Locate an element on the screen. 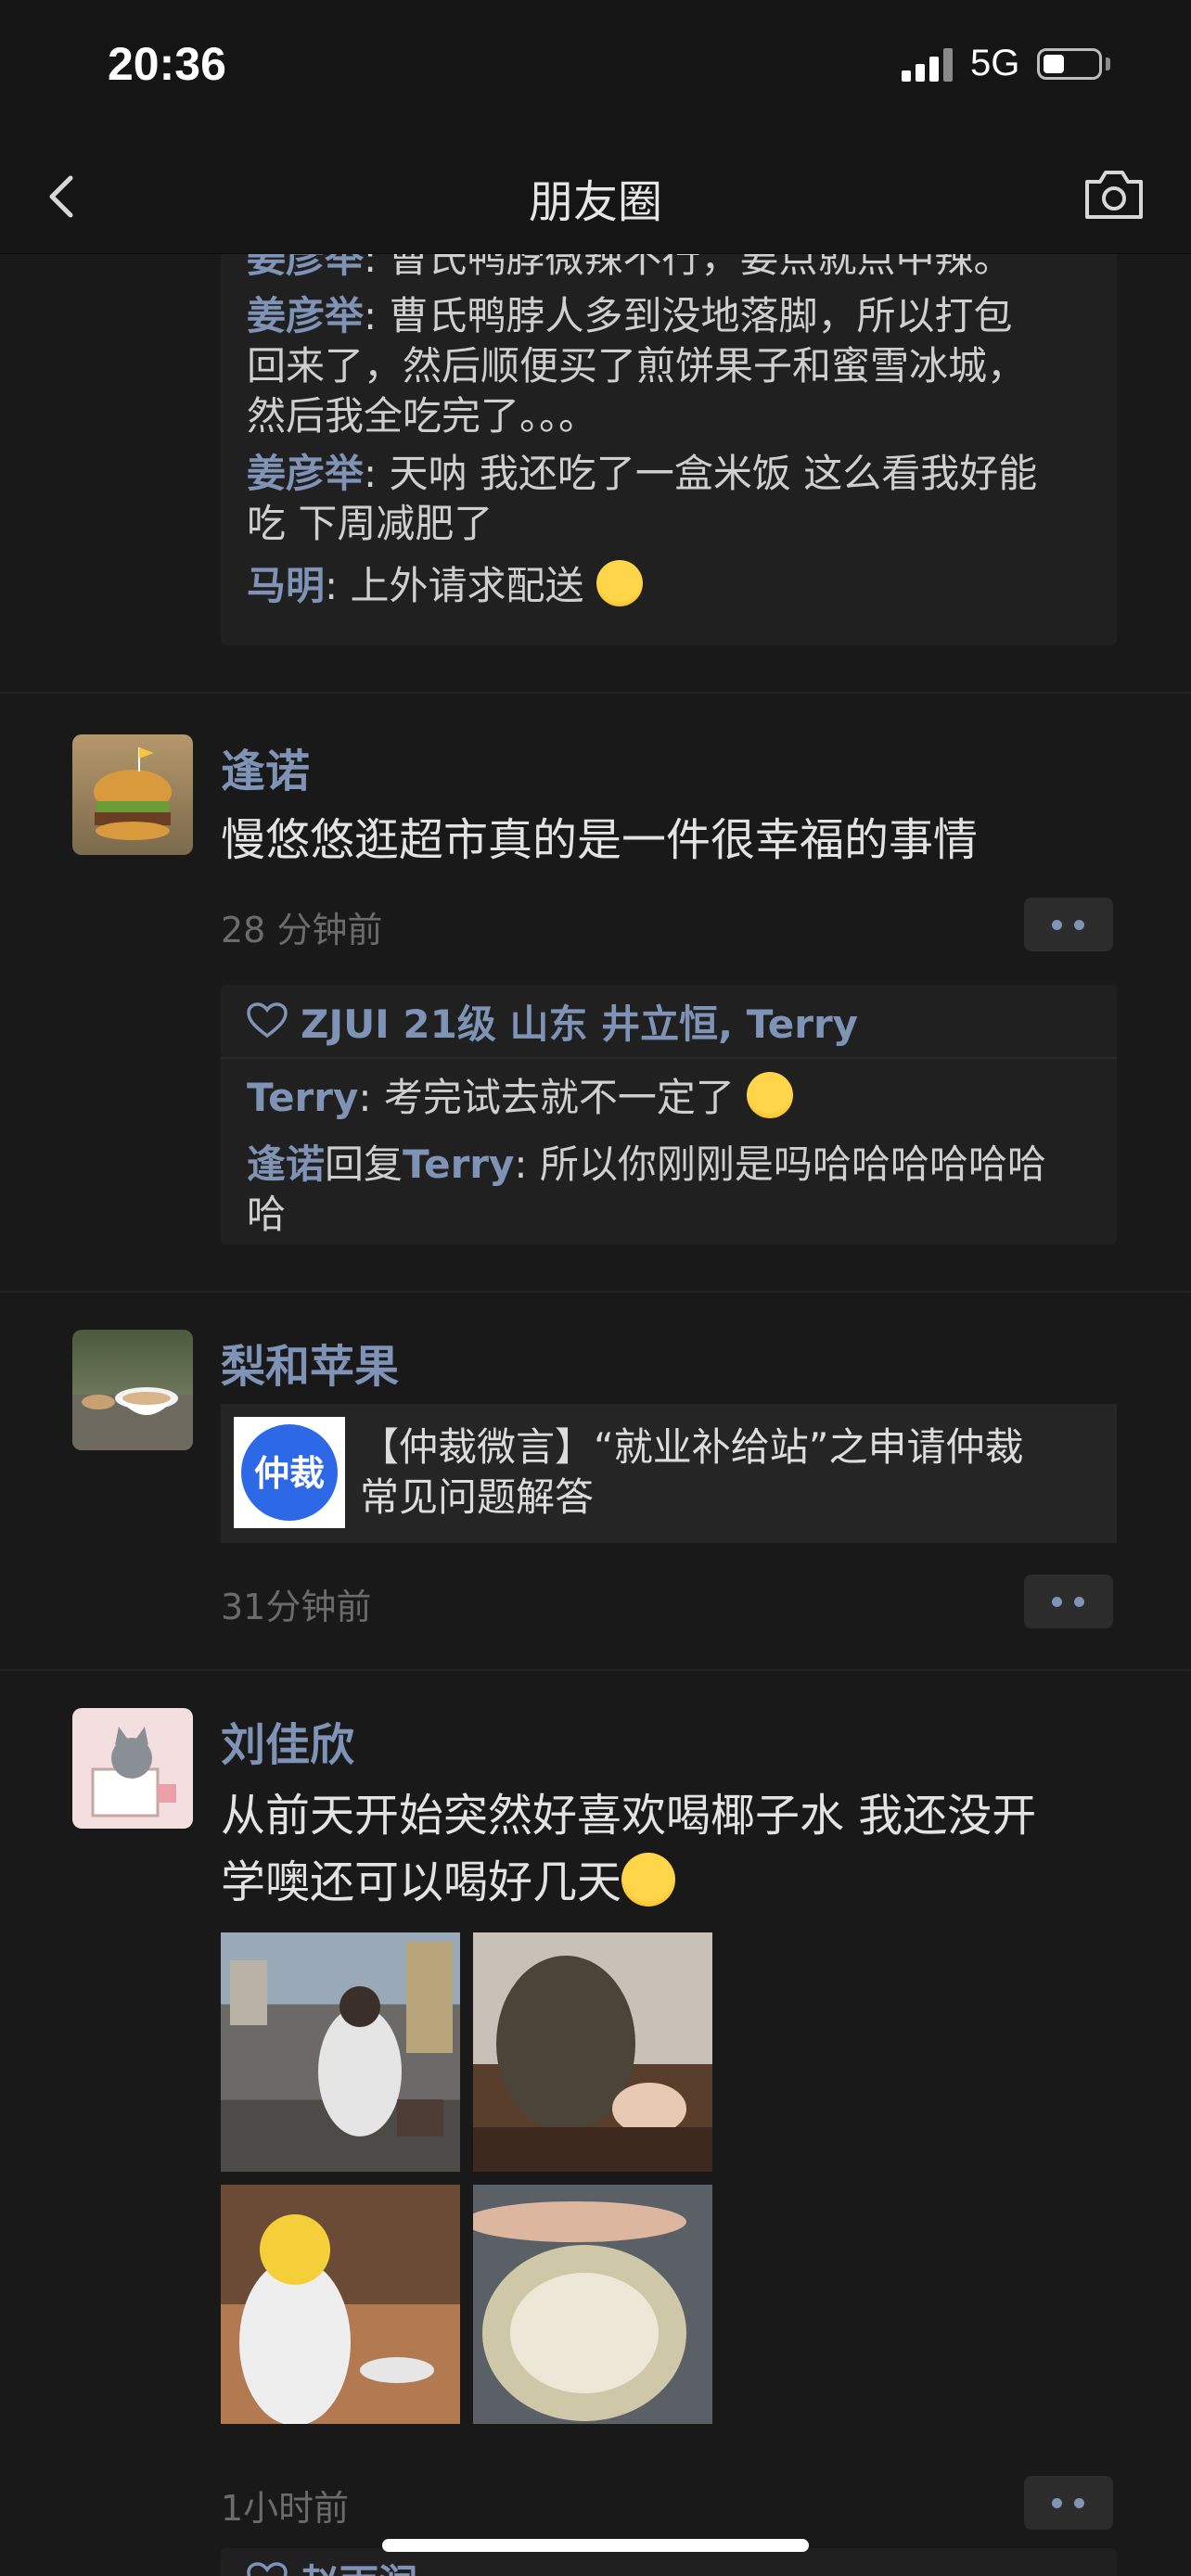 This screenshot has height=2576, width=1191. post-author-name: 逢诺 is located at coordinates (265, 766).